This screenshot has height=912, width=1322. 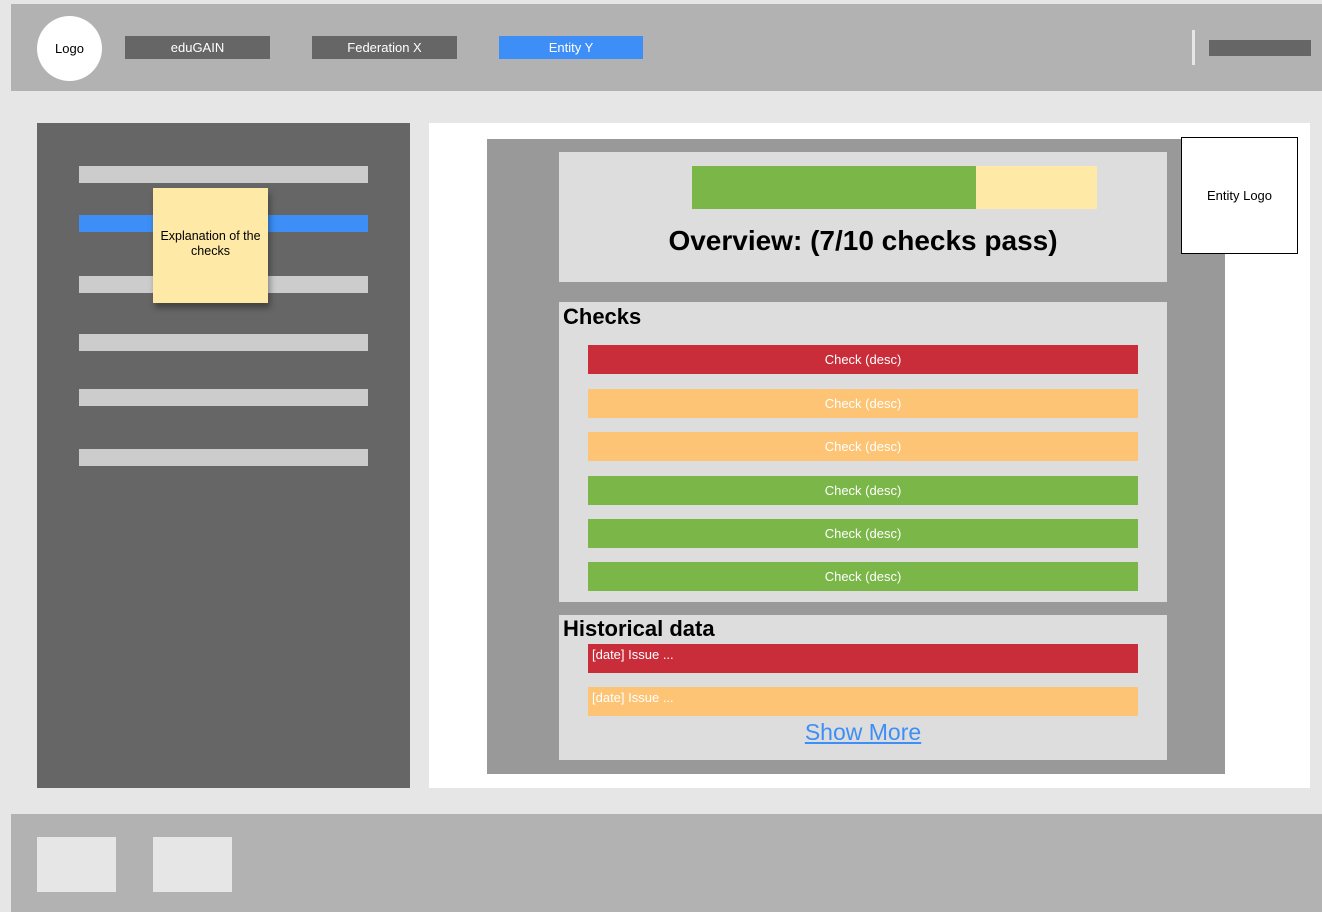 What do you see at coordinates (197, 47) in the screenshot?
I see `tab-edugain: eduGAIN` at bounding box center [197, 47].